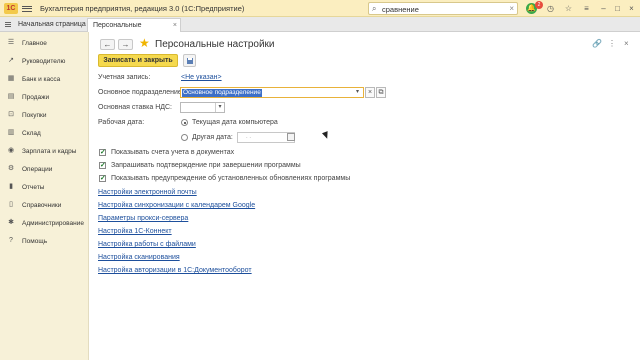 This screenshot has height=360, width=640. What do you see at coordinates (11, 204) in the screenshot?
I see `book-icon: ▯` at bounding box center [11, 204].